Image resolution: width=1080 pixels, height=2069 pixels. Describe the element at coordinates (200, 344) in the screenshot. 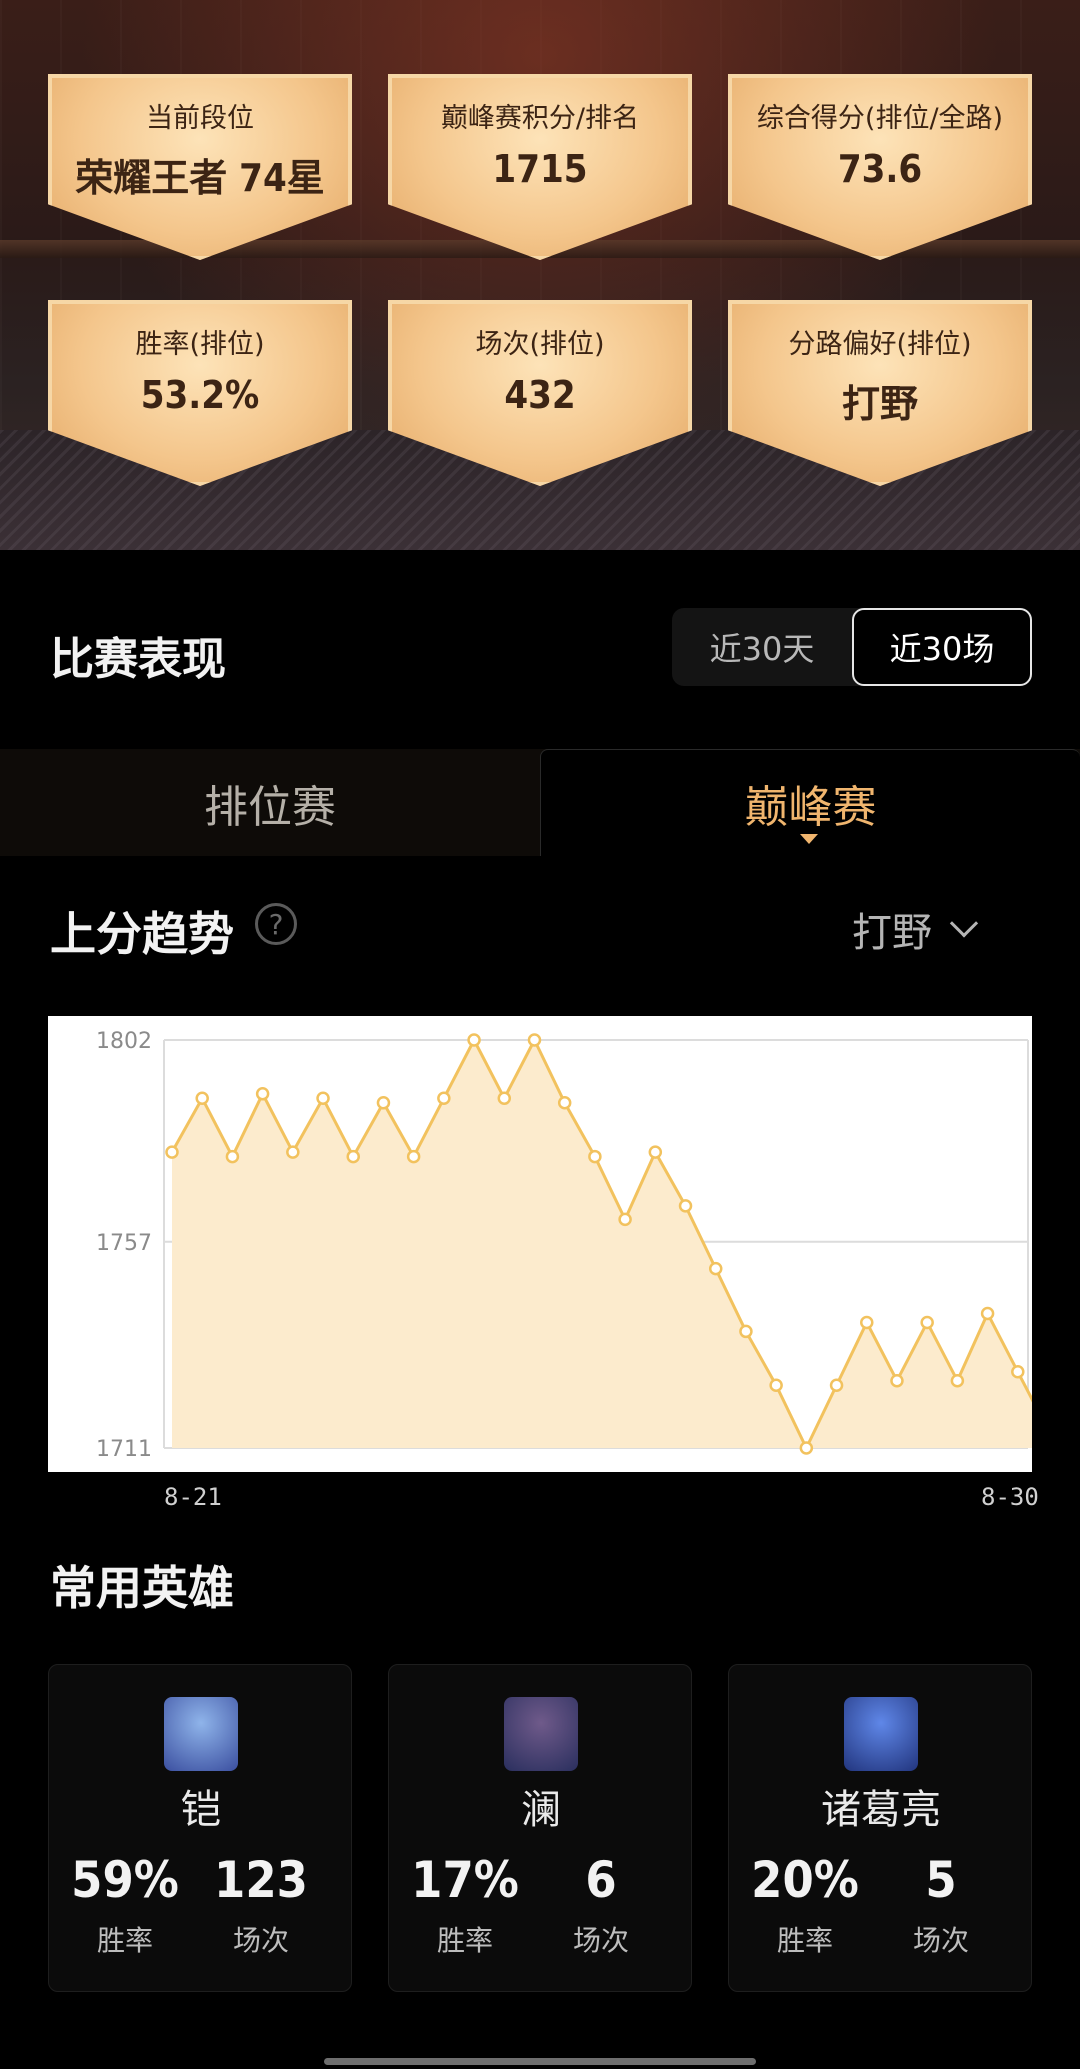

I see `stat-card-label: 胜率(排位)` at that location.